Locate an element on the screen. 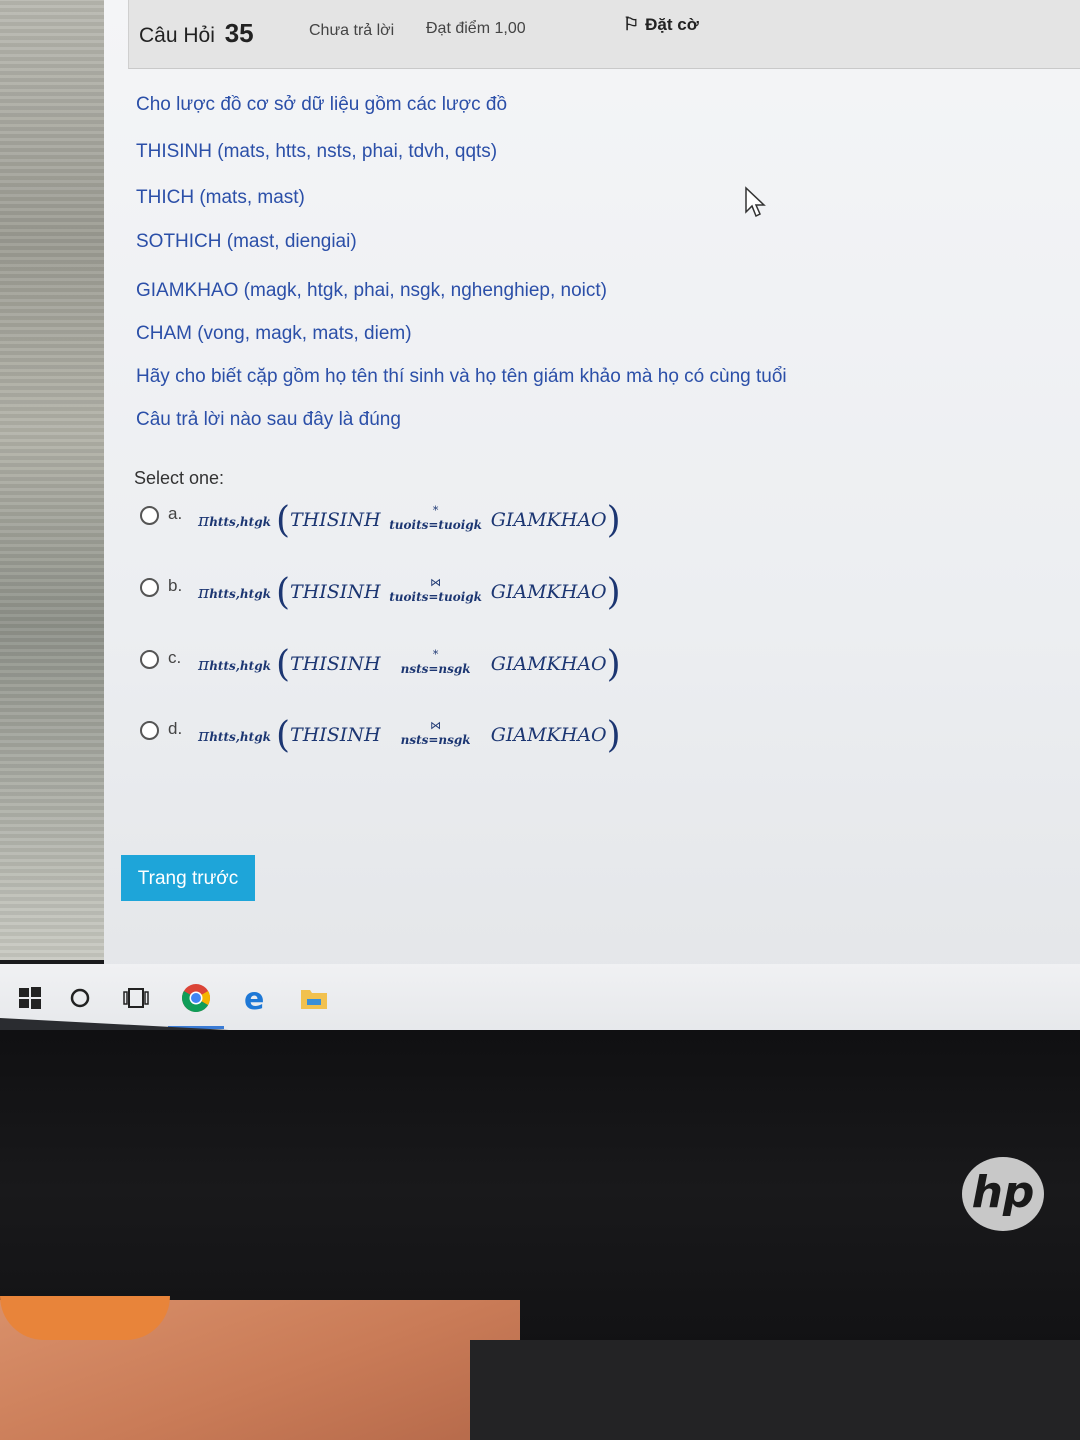  previous-page-button: Trang trước is located at coordinates (188, 878).